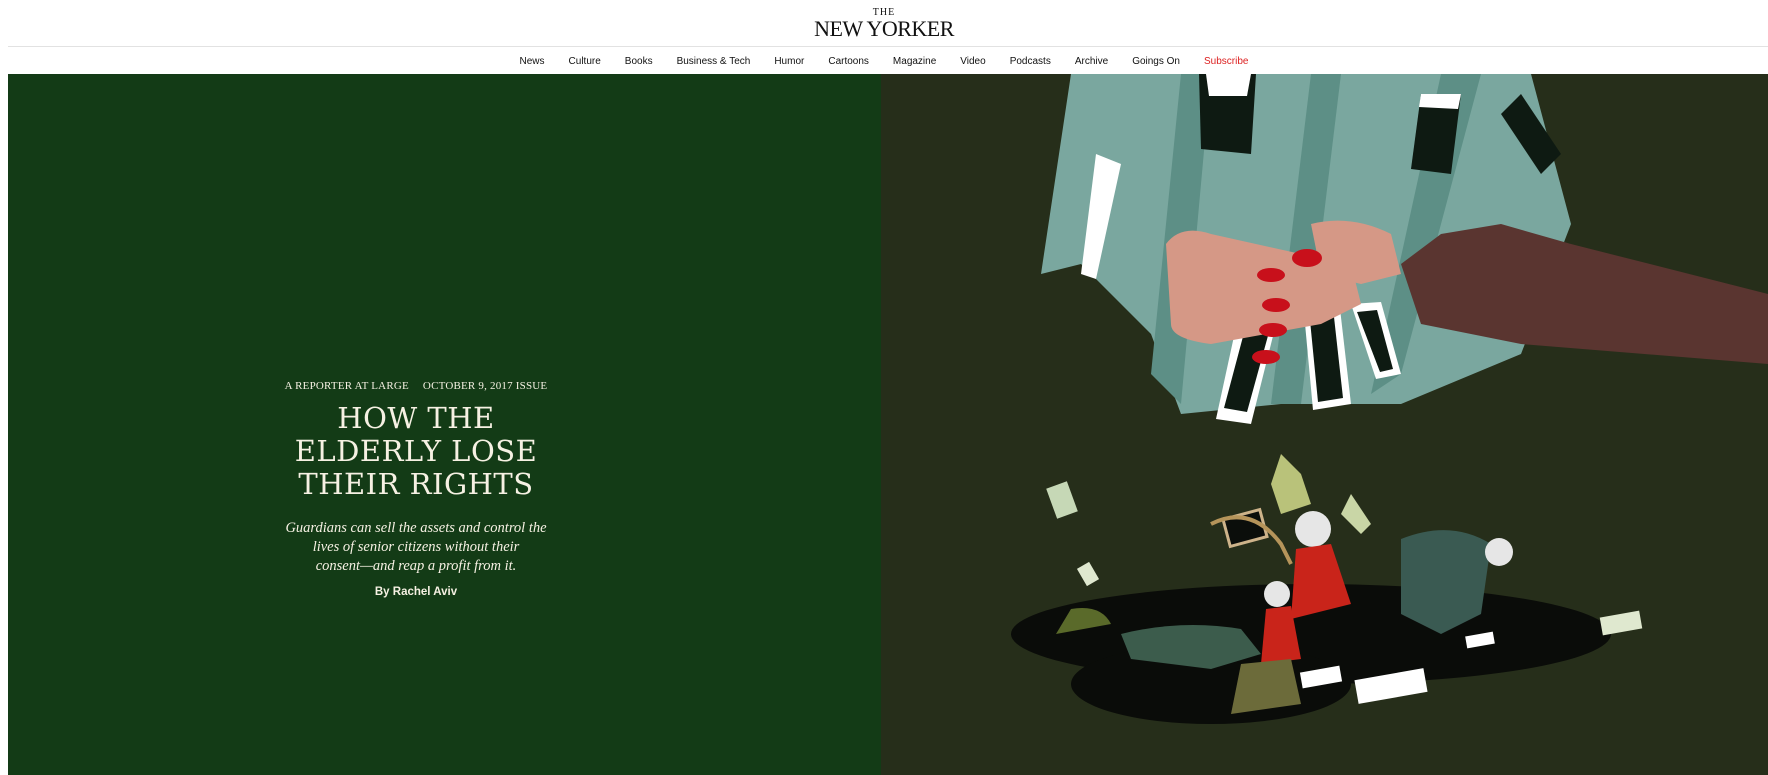 The image size is (1768, 775). What do you see at coordinates (789, 61) in the screenshot?
I see `nav-humor: Humor` at bounding box center [789, 61].